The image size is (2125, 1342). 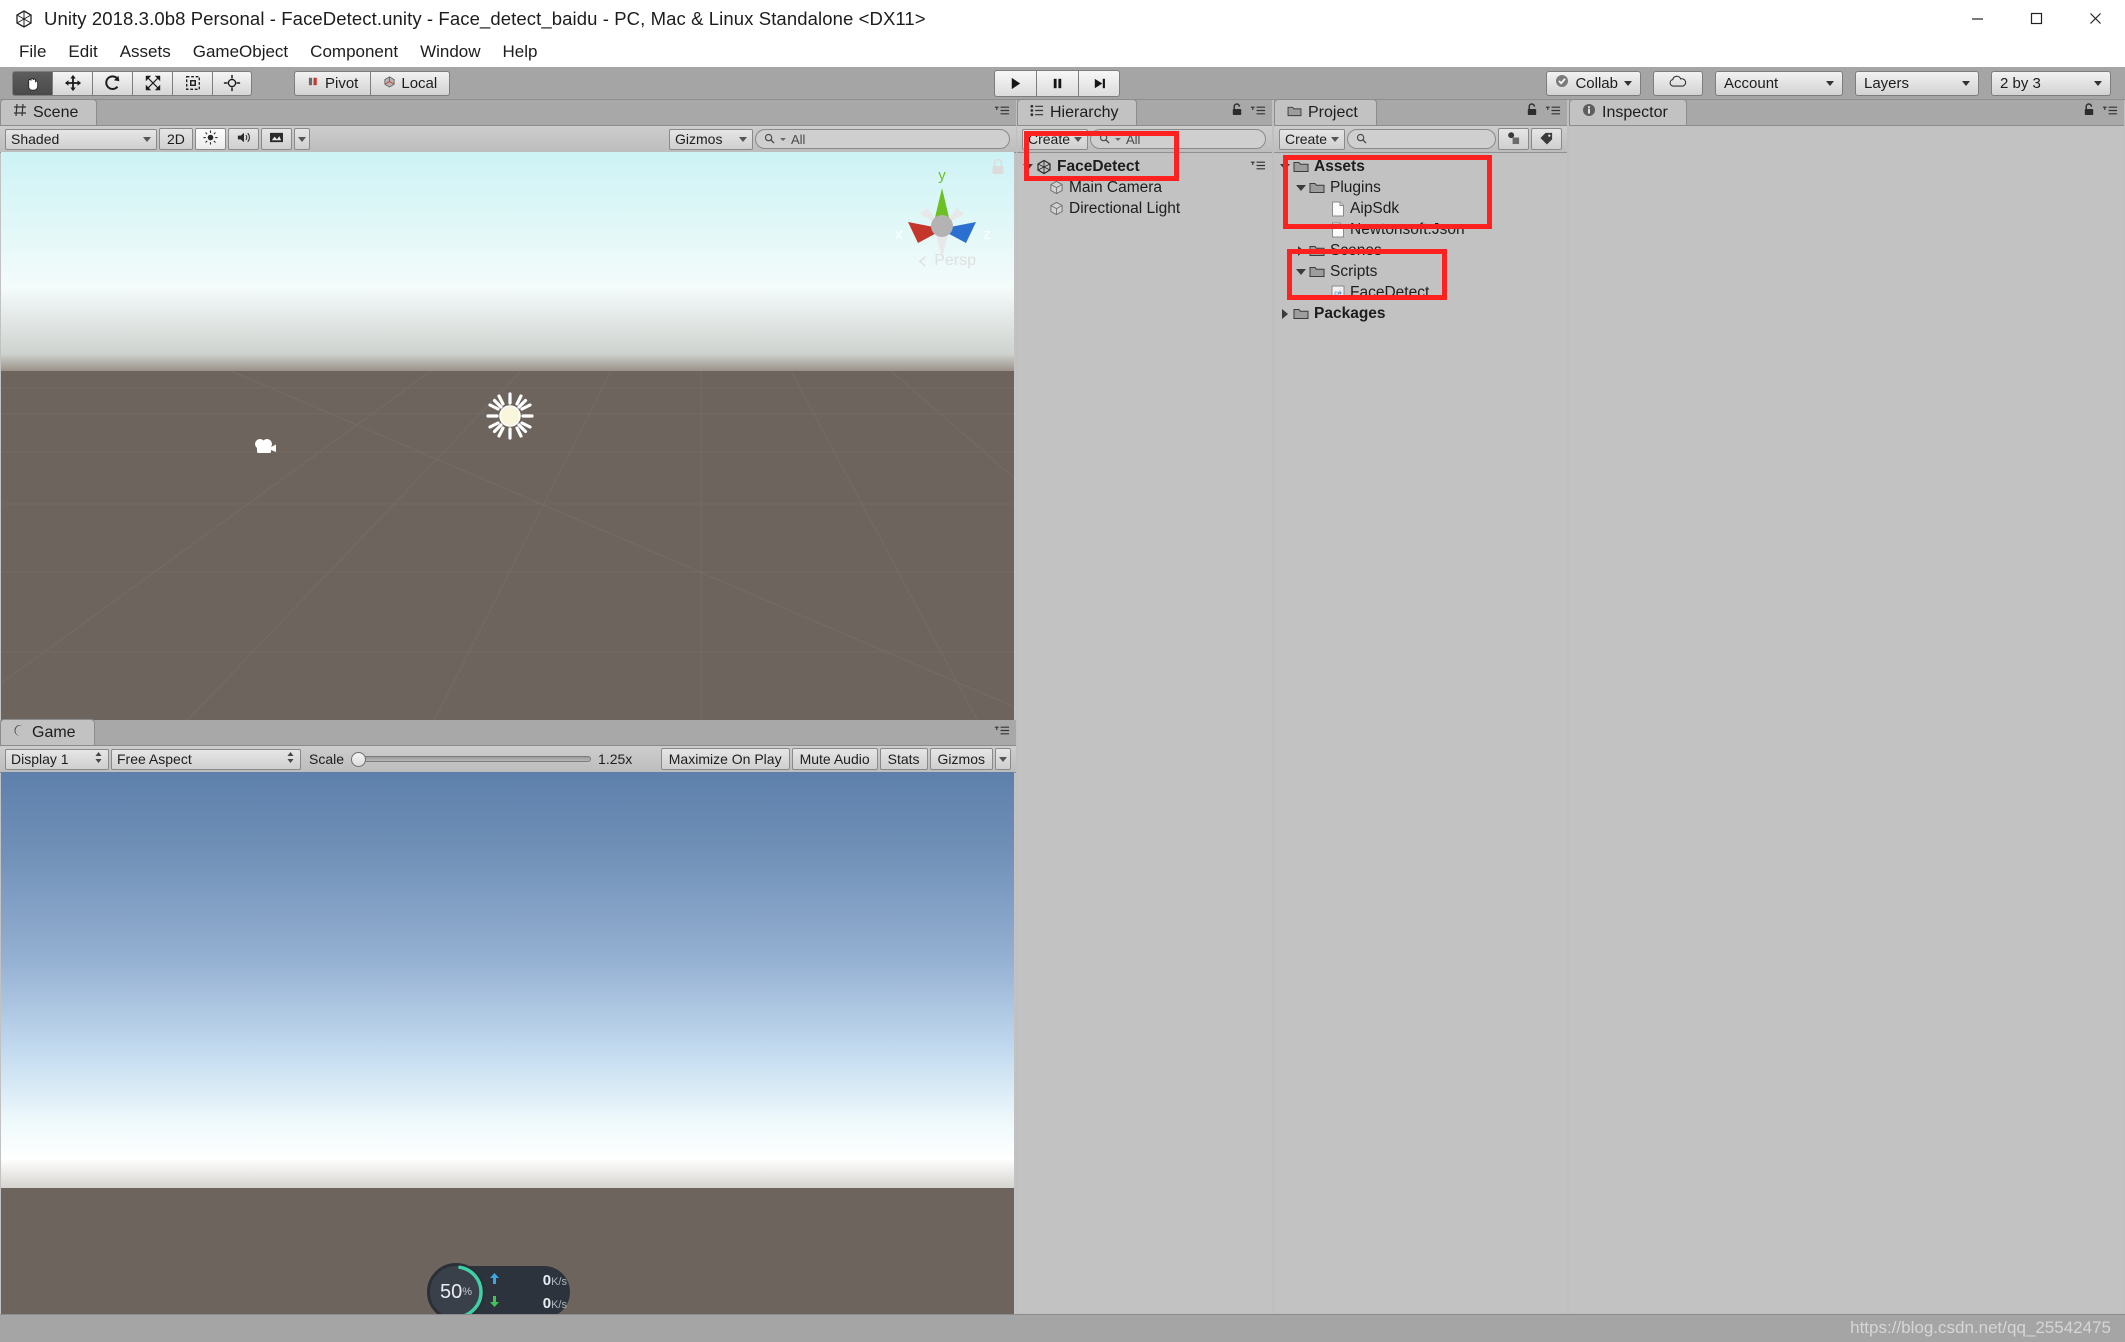 What do you see at coordinates (266, 448) in the screenshot?
I see `camera-gizmo-icon` at bounding box center [266, 448].